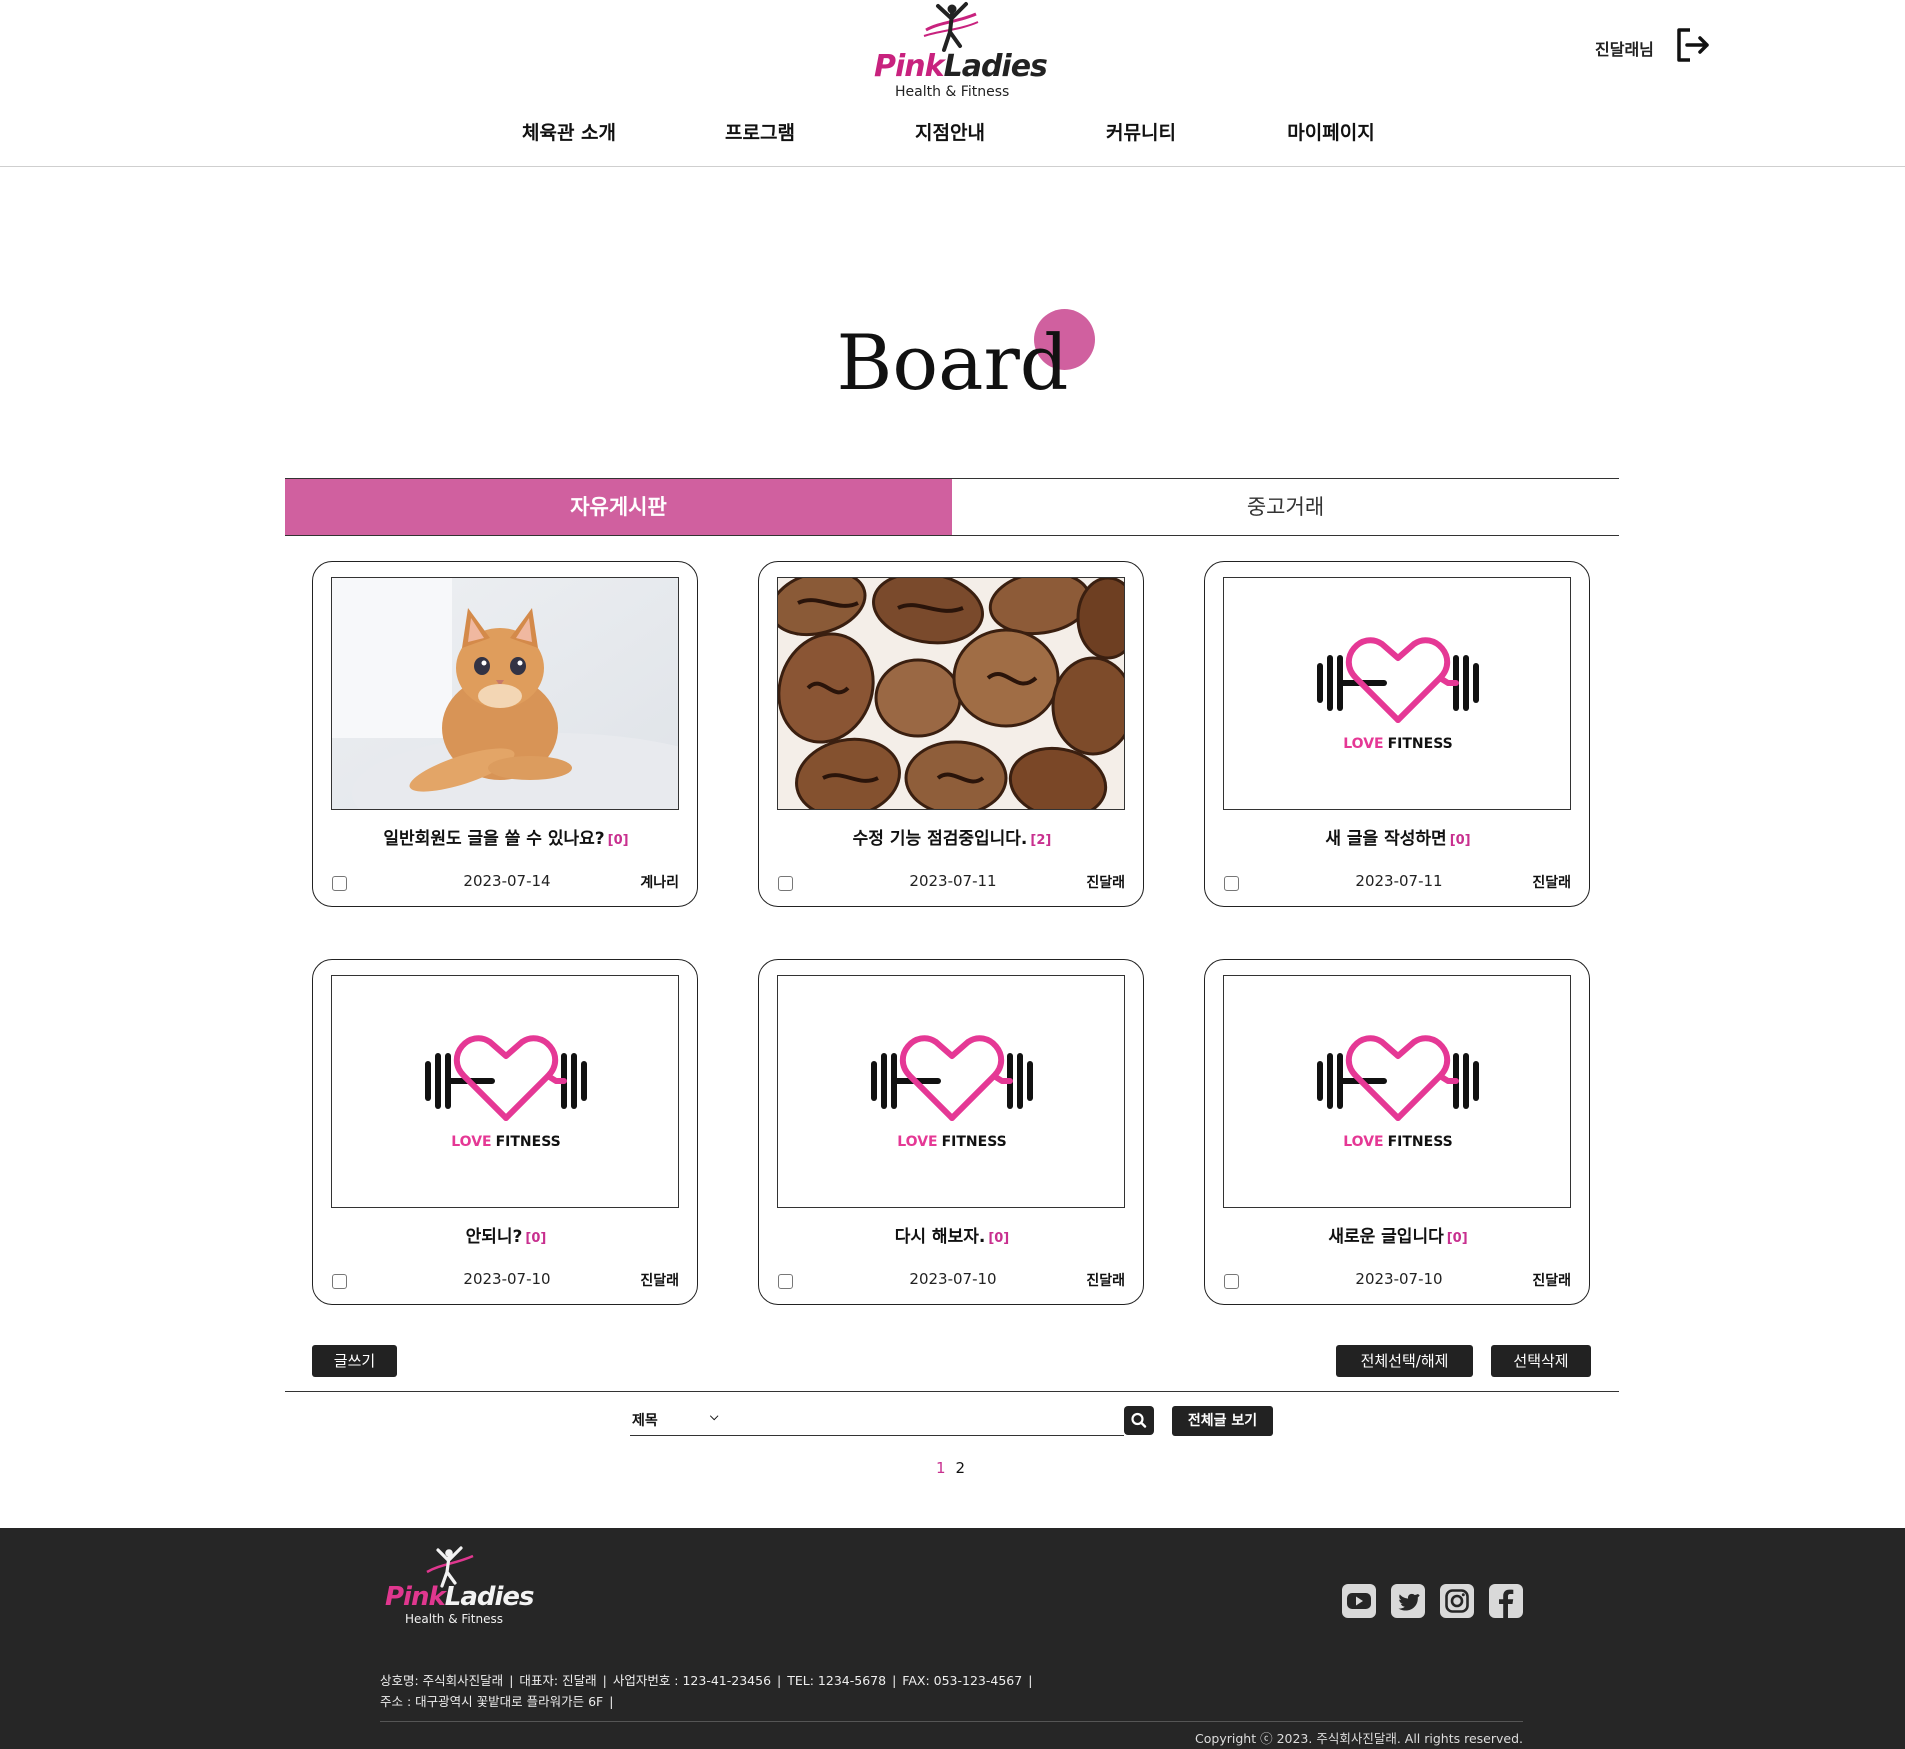 The width and height of the screenshot is (1905, 1749). What do you see at coordinates (1404, 1361) in the screenshot?
I see `select-all-button: 전체선택/해제` at bounding box center [1404, 1361].